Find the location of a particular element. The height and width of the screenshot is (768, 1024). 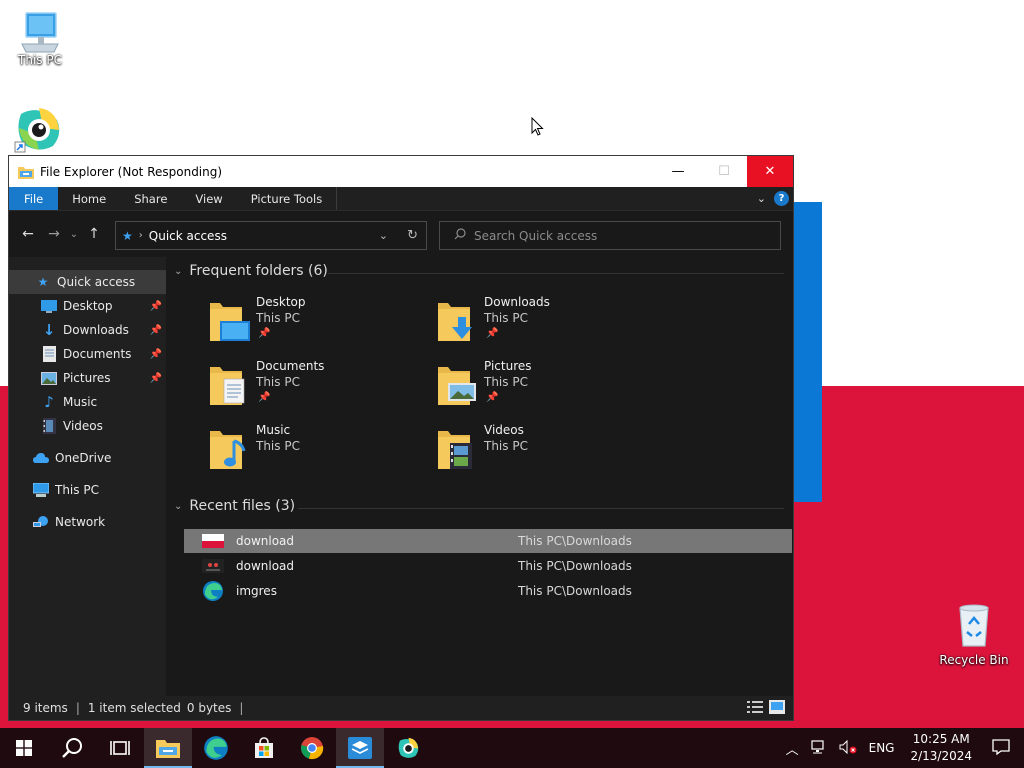

tab-share: Share is located at coordinates (150, 198).